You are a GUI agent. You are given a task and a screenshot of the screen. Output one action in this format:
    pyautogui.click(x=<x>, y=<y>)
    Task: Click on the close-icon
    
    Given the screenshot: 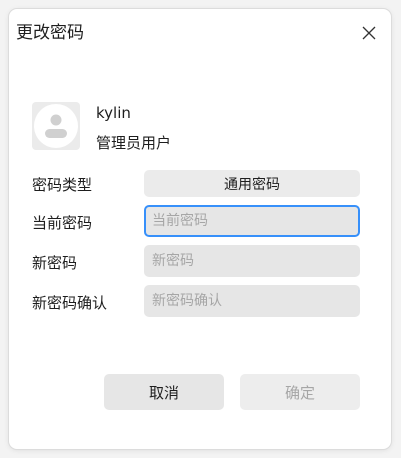 What is the action you would take?
    pyautogui.click(x=369, y=33)
    